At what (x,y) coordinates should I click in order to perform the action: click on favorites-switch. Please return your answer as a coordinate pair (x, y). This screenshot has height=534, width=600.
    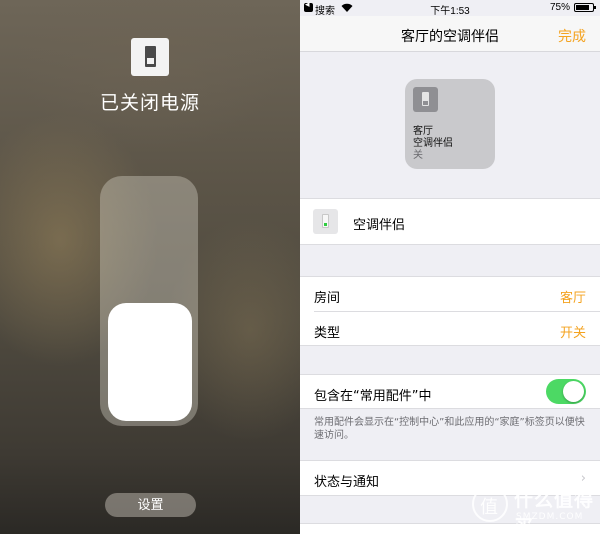
    Looking at the image, I should click on (566, 391).